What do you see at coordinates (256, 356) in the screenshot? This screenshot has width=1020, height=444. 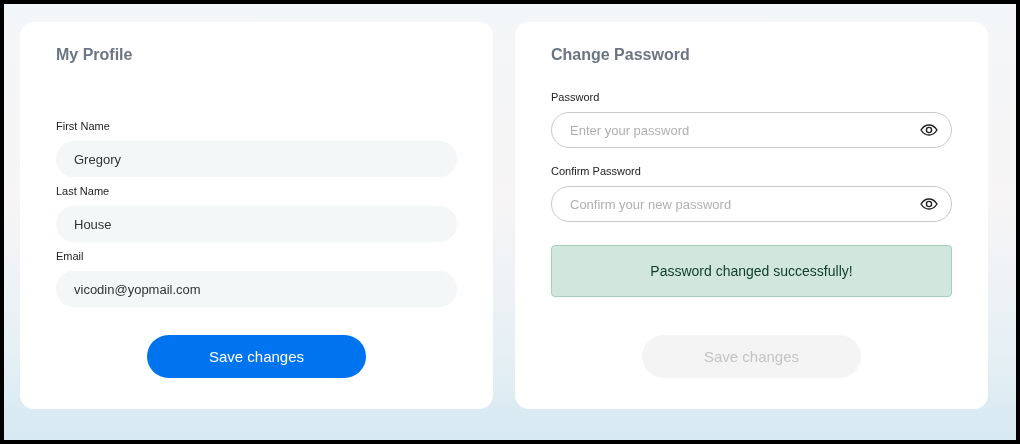 I see `save-button: Save changes` at bounding box center [256, 356].